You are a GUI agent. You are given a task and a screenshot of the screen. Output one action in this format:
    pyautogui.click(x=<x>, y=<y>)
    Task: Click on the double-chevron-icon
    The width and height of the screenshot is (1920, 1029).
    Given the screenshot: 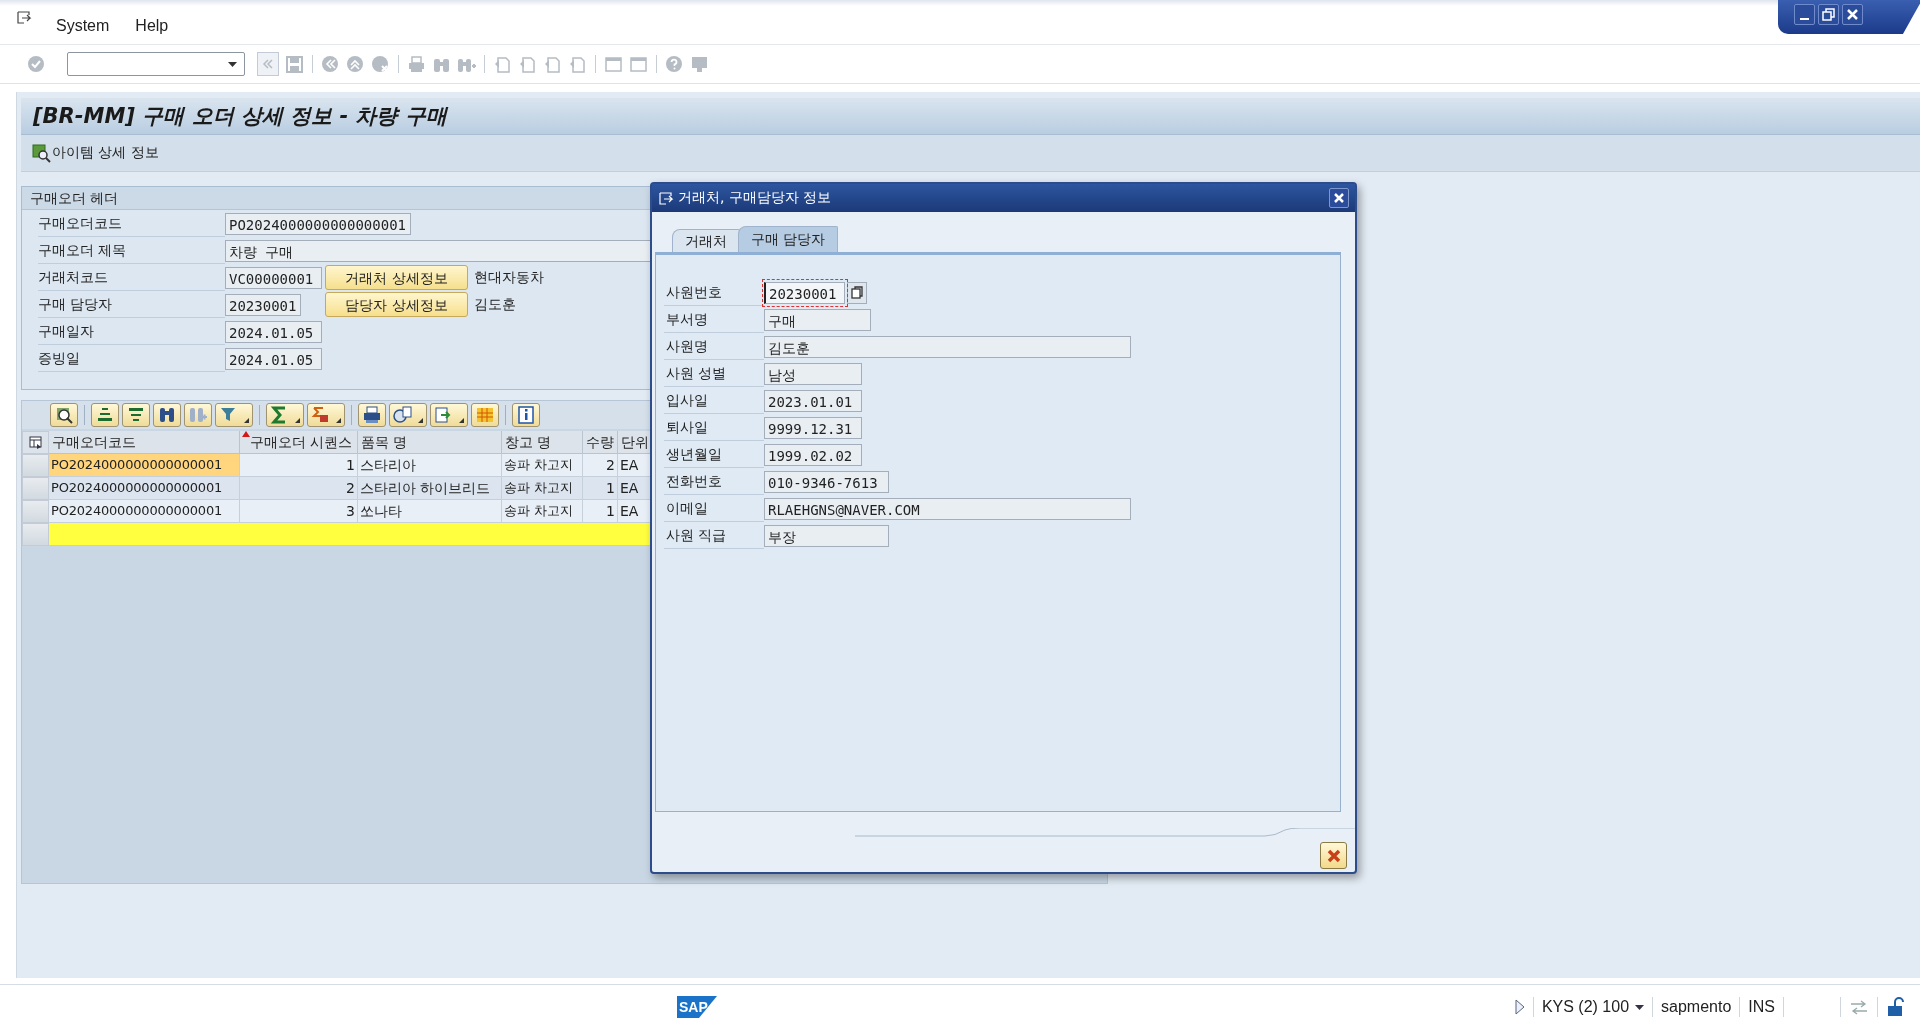 What is the action you would take?
    pyautogui.click(x=268, y=64)
    